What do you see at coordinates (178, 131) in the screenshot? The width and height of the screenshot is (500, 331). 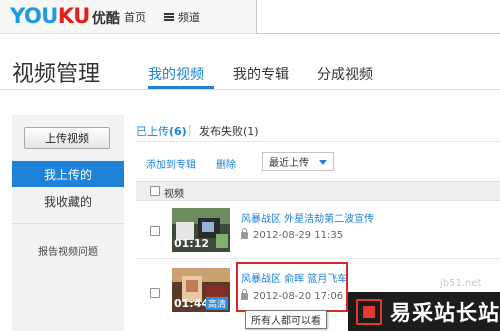 I see `subtab-uploaded-count: (6)` at bounding box center [178, 131].